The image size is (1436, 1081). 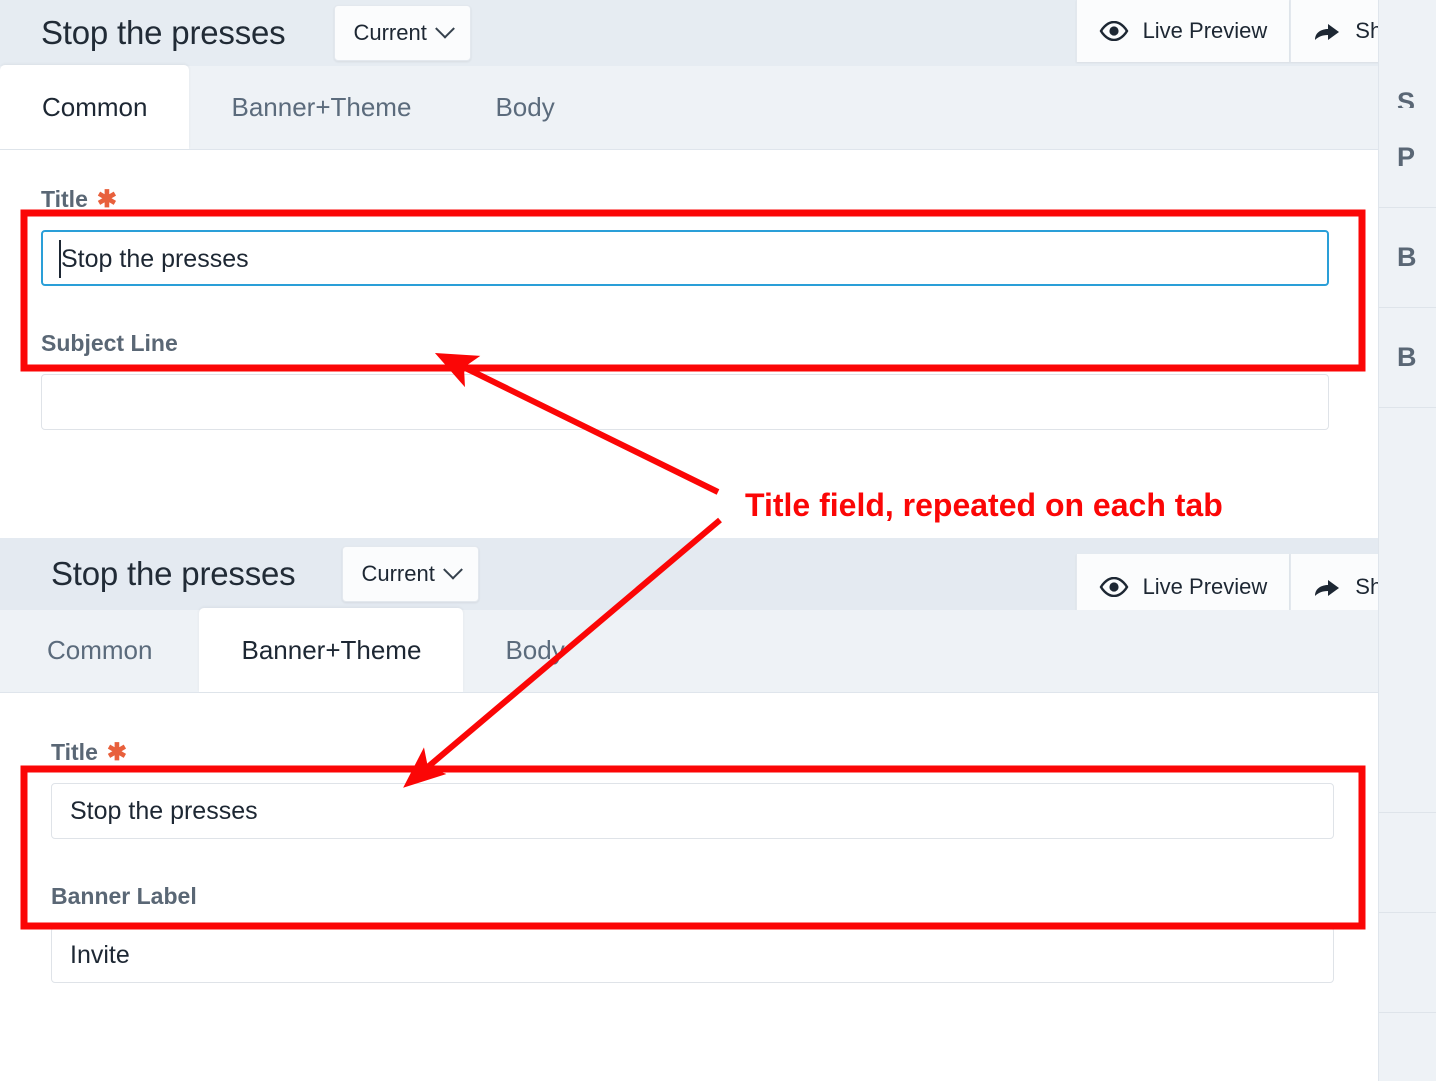 I want to click on right-sidebar: S P B B, so click(x=1407, y=269).